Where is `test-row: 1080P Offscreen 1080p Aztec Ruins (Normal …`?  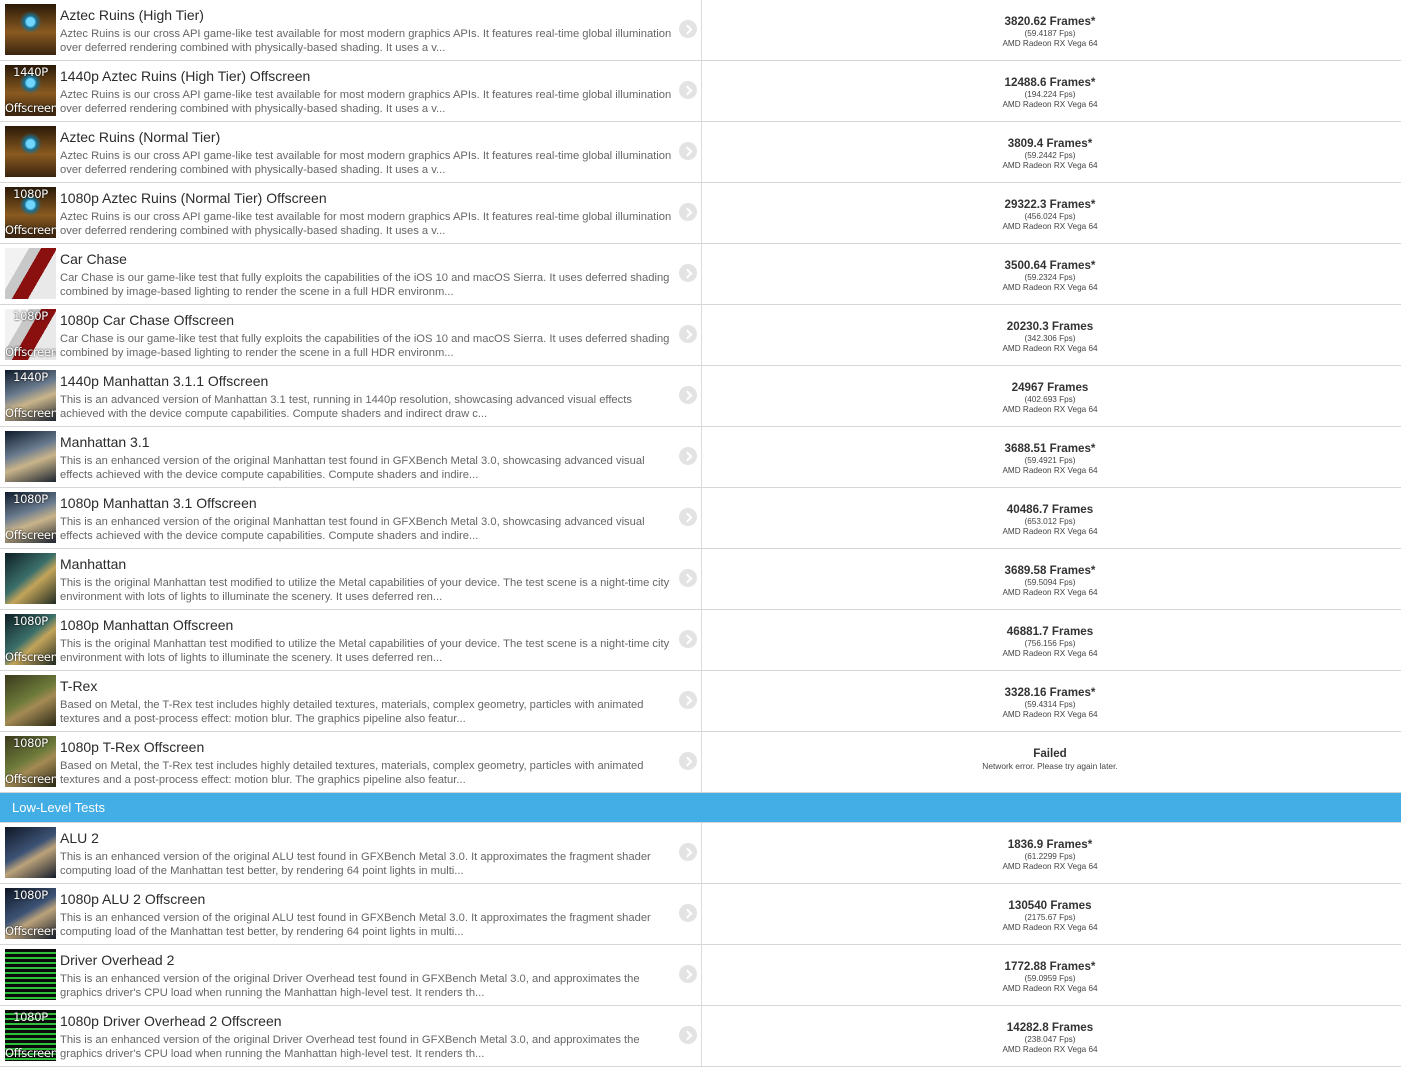
test-row: 1080P Offscreen 1080p Aztec Ruins (Normal … is located at coordinates (700, 213).